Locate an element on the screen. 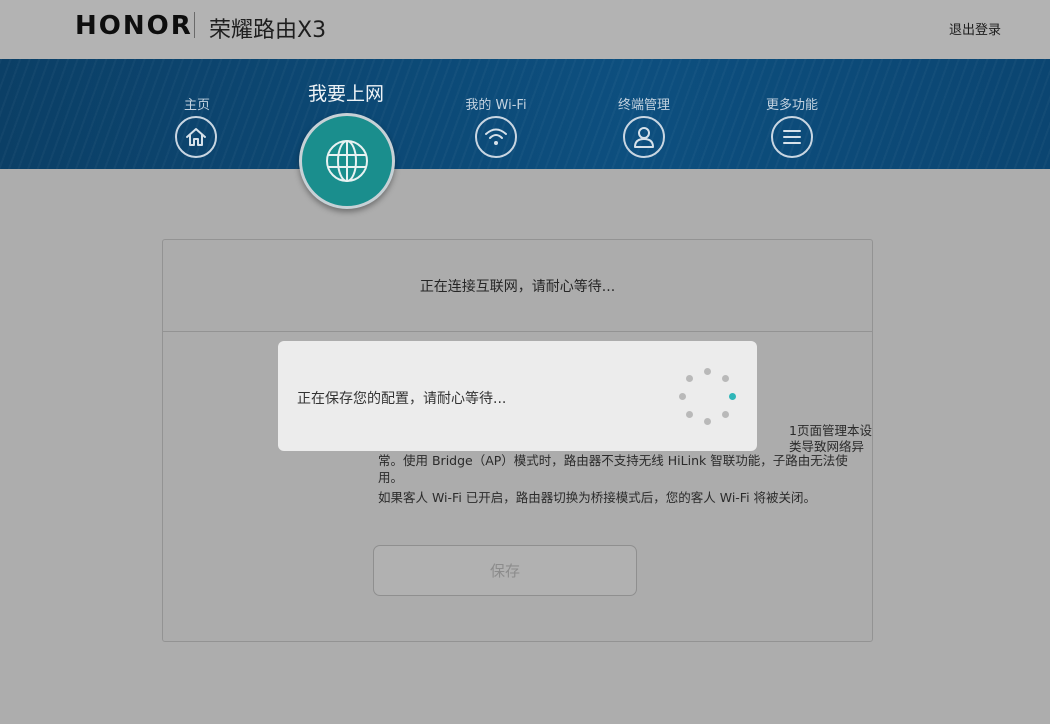  nav-item-wifi: 我的 Wi-Fi is located at coordinates (496, 108).